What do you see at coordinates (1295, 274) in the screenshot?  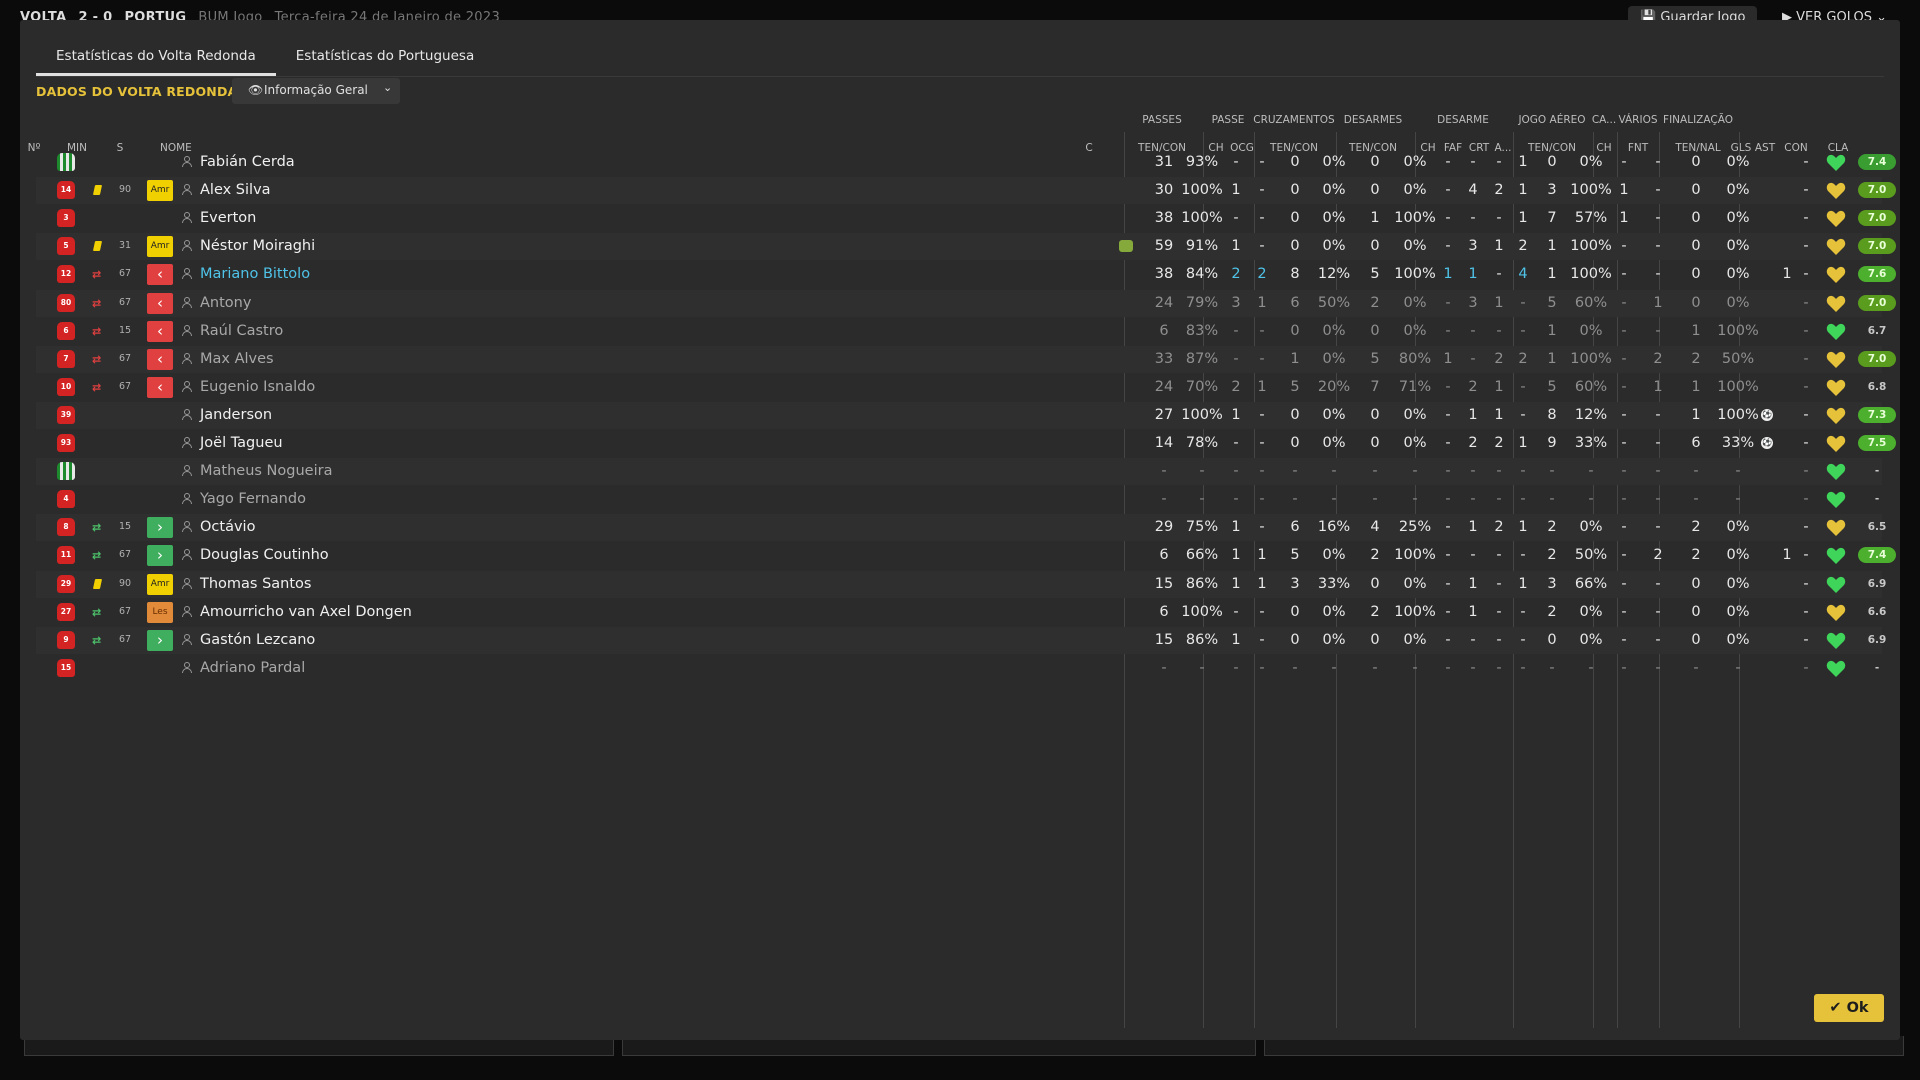 I see `stat-cell: 8` at bounding box center [1295, 274].